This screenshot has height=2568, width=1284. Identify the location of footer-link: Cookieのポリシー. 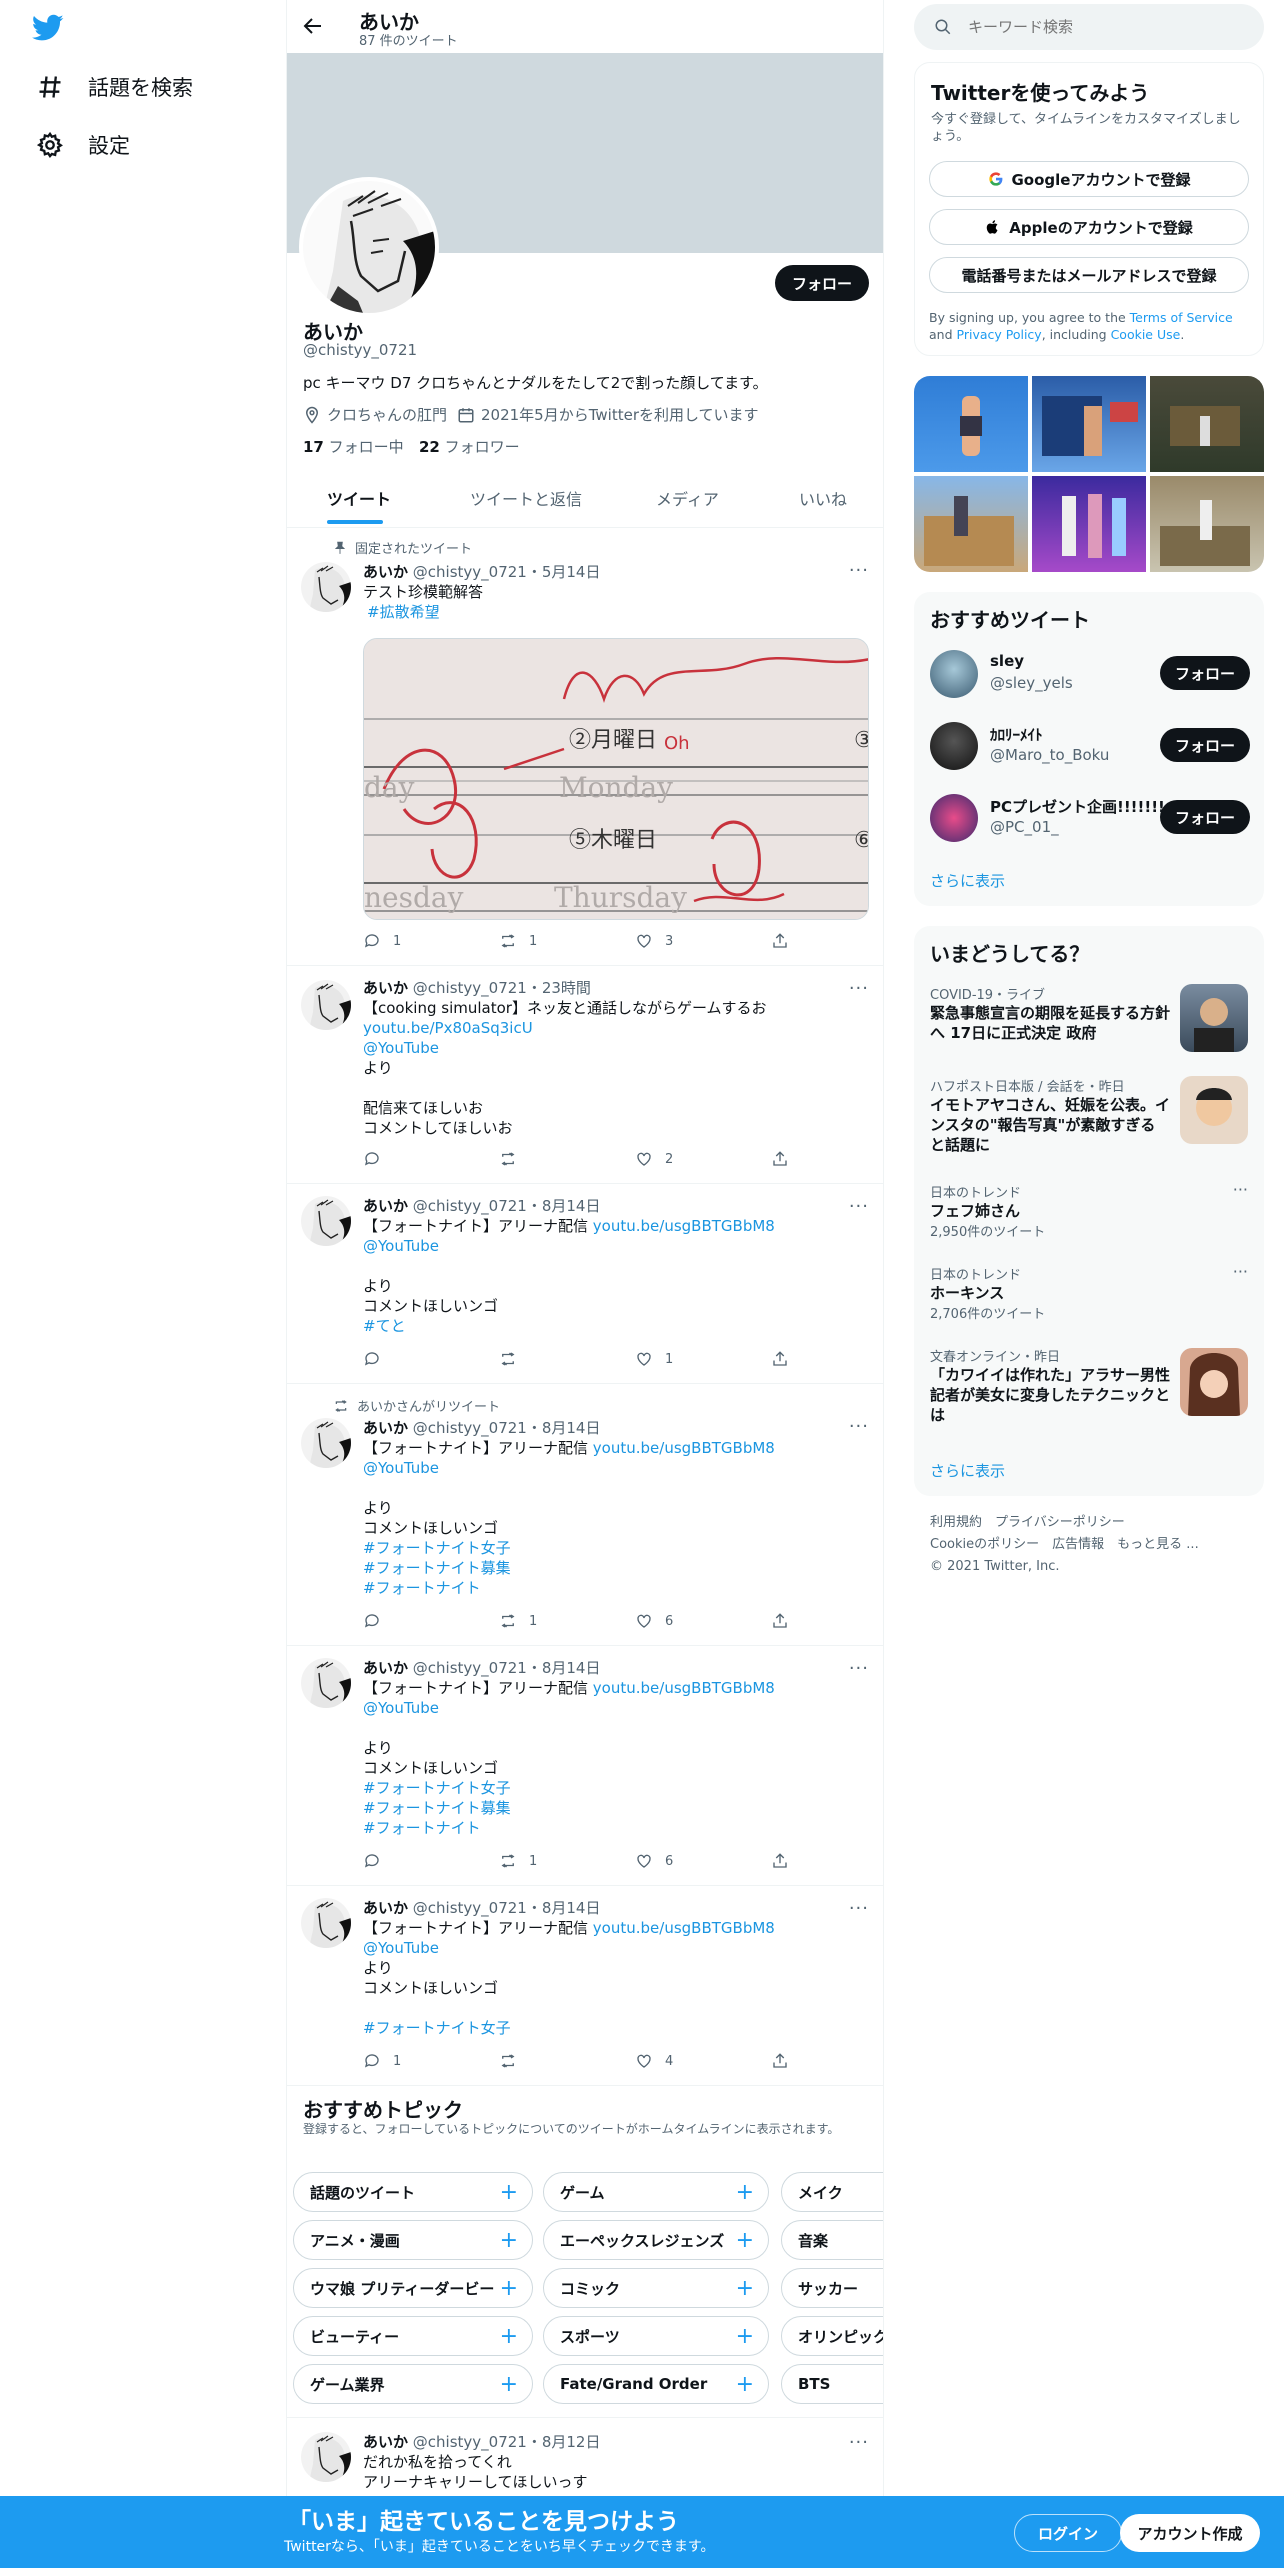
(984, 1544).